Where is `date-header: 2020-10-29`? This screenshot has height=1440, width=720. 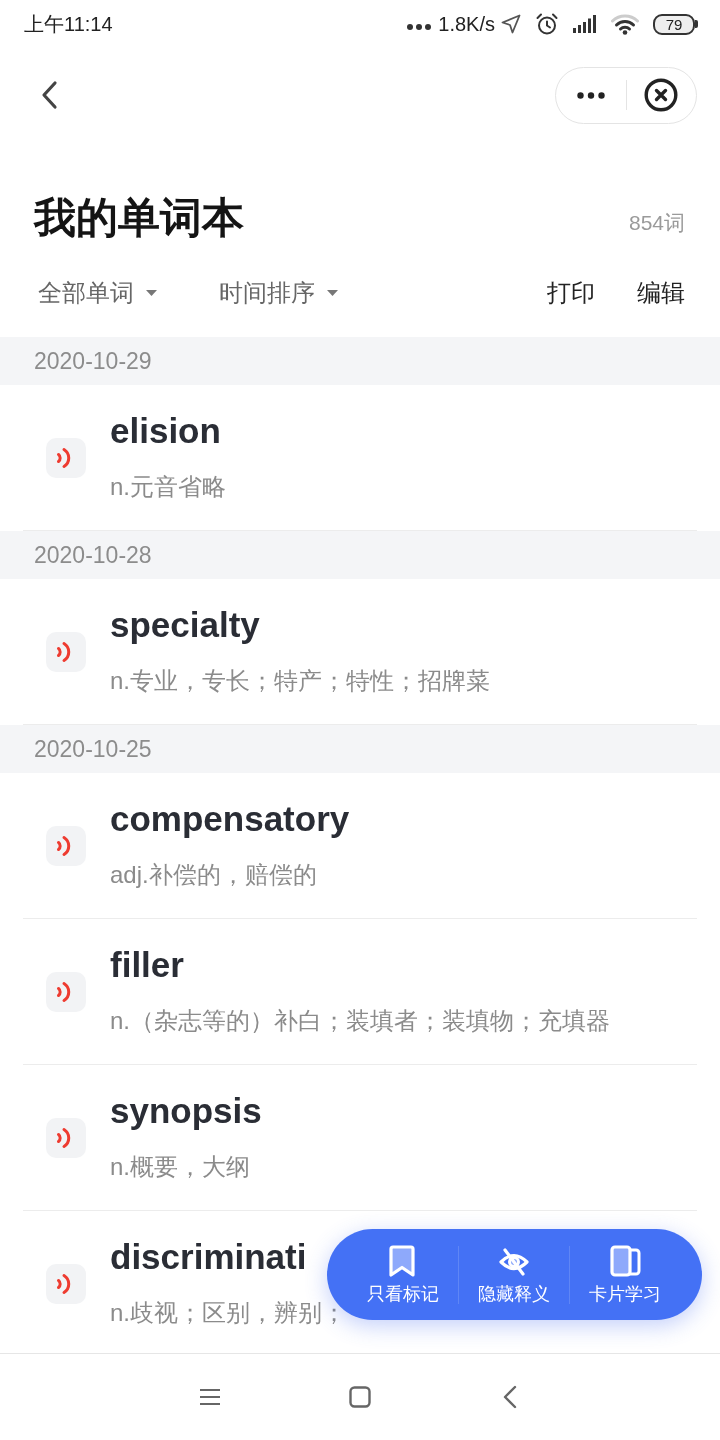
date-header: 2020-10-29 is located at coordinates (360, 361).